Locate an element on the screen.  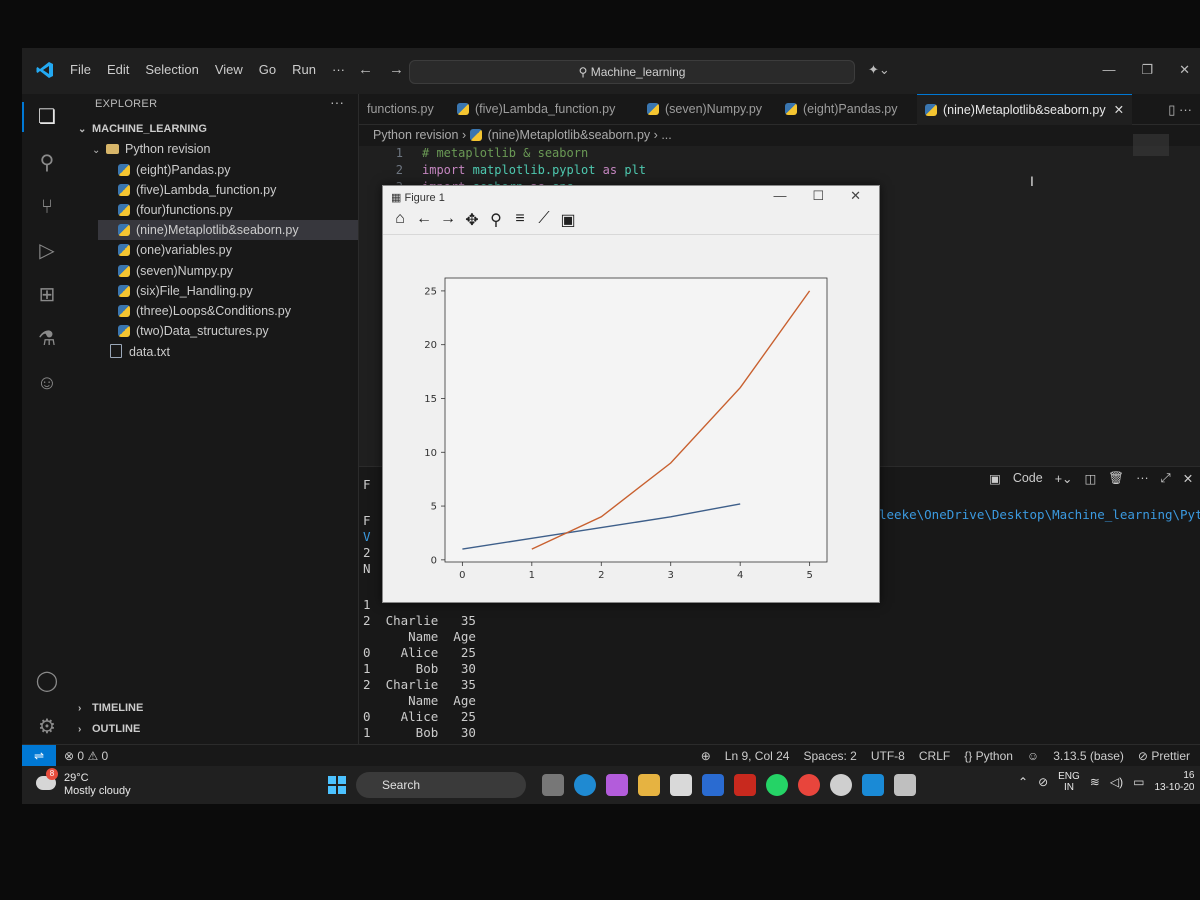
mic-off-icon: ⊘ is located at coordinates (1043, 782).